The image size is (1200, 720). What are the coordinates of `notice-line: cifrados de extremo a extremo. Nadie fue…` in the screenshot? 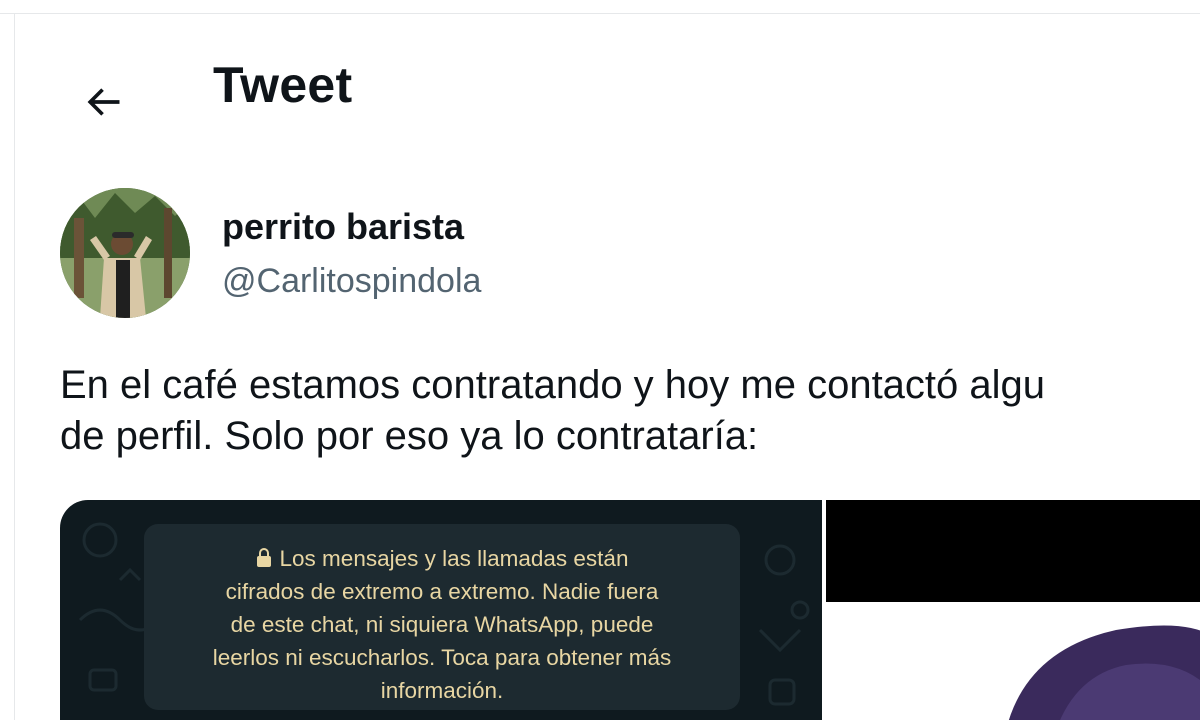 It's located at (442, 591).